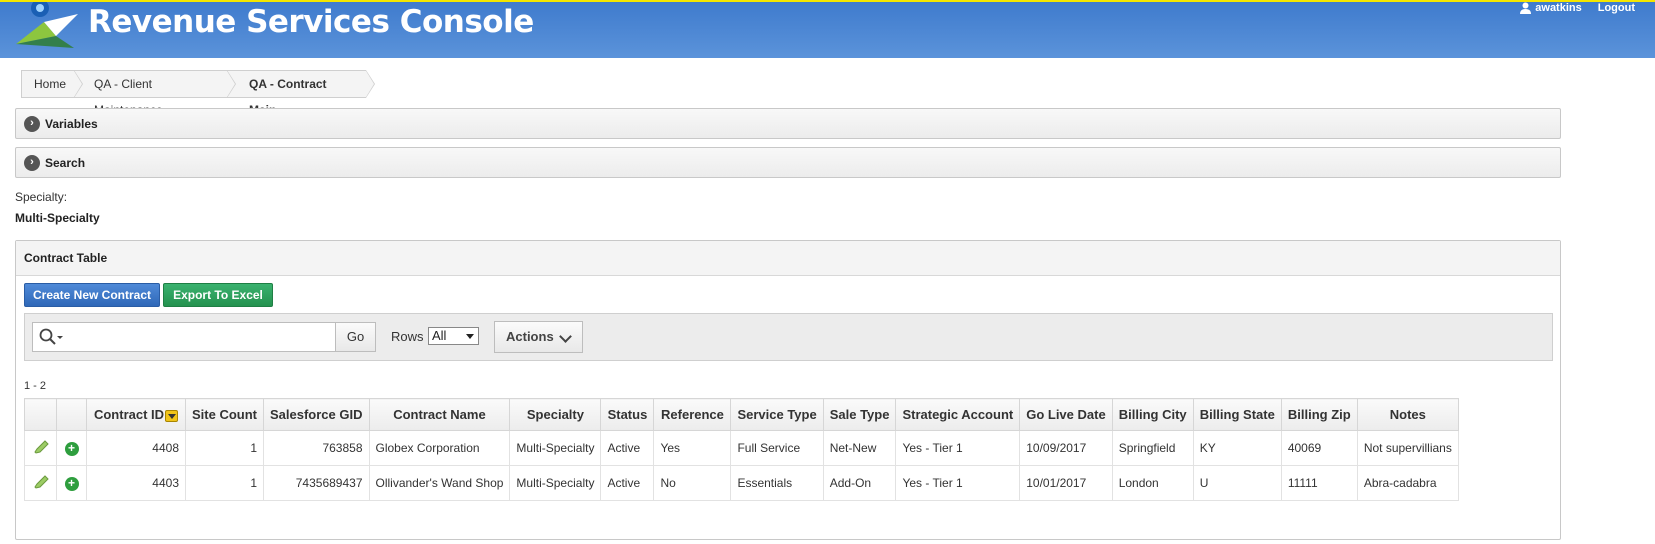 The width and height of the screenshot is (1655, 544). I want to click on app-title: Revenue Services Console, so click(311, 22).